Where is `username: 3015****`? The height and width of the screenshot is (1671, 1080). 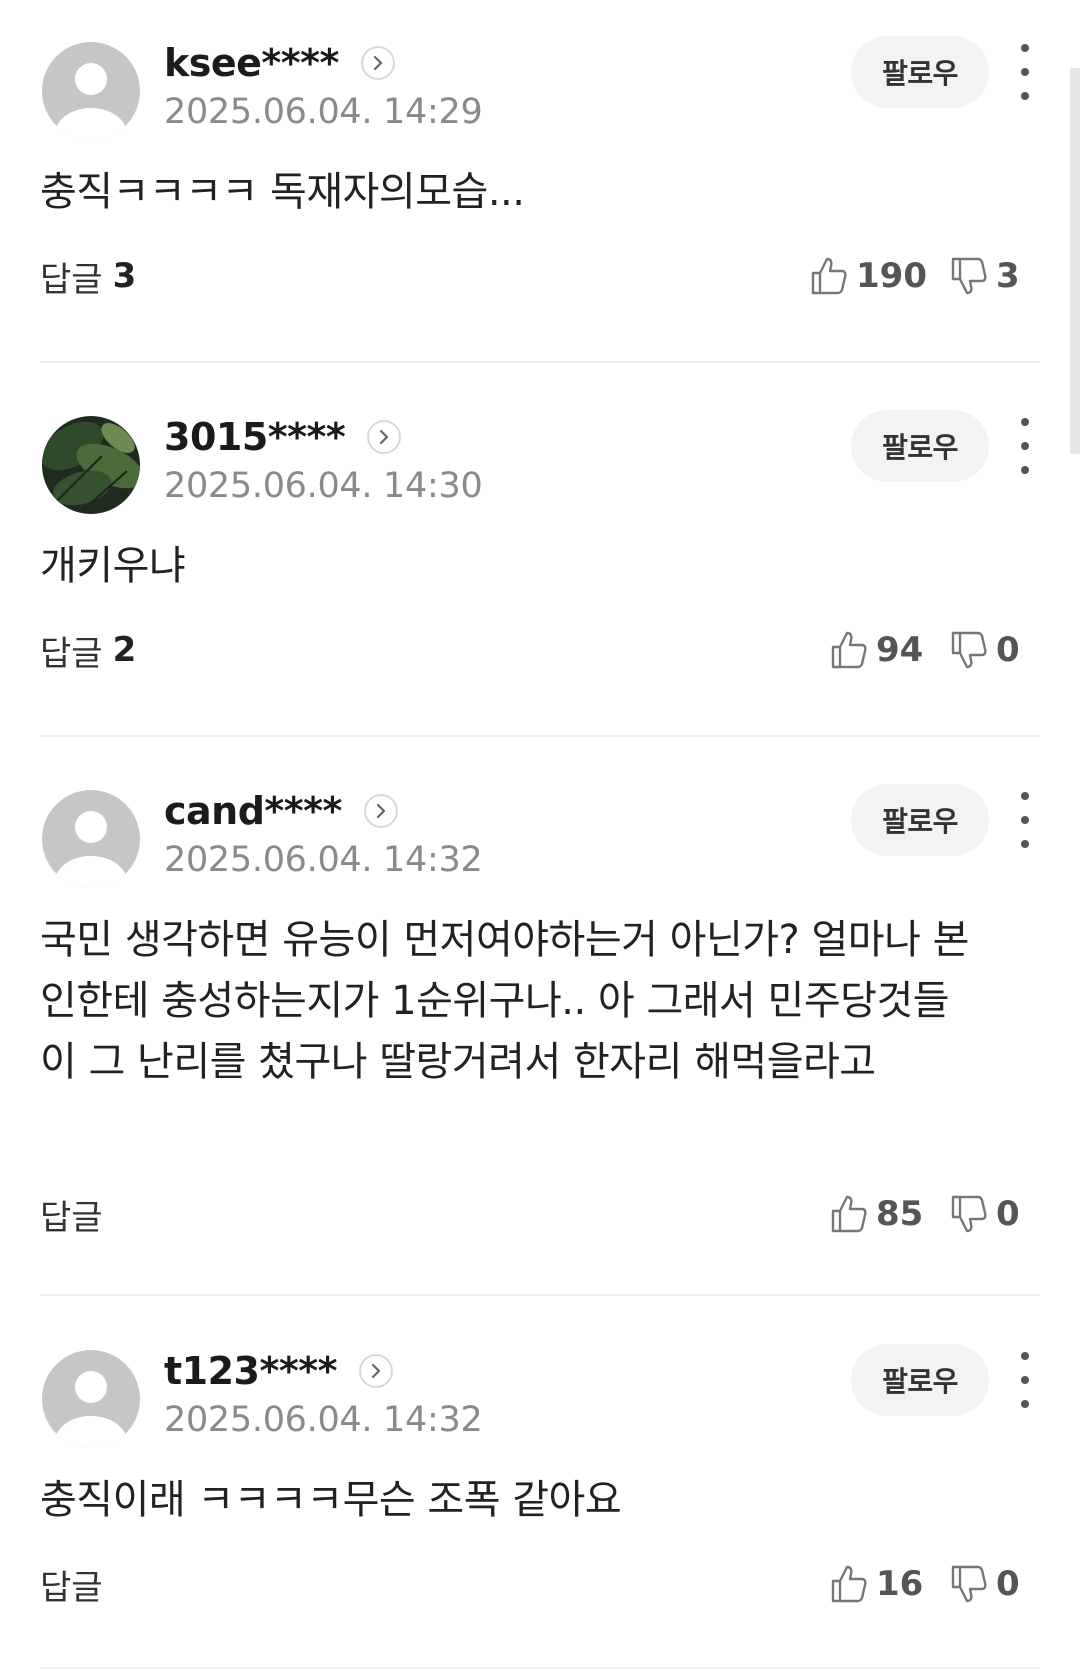
username: 3015**** is located at coordinates (255, 437).